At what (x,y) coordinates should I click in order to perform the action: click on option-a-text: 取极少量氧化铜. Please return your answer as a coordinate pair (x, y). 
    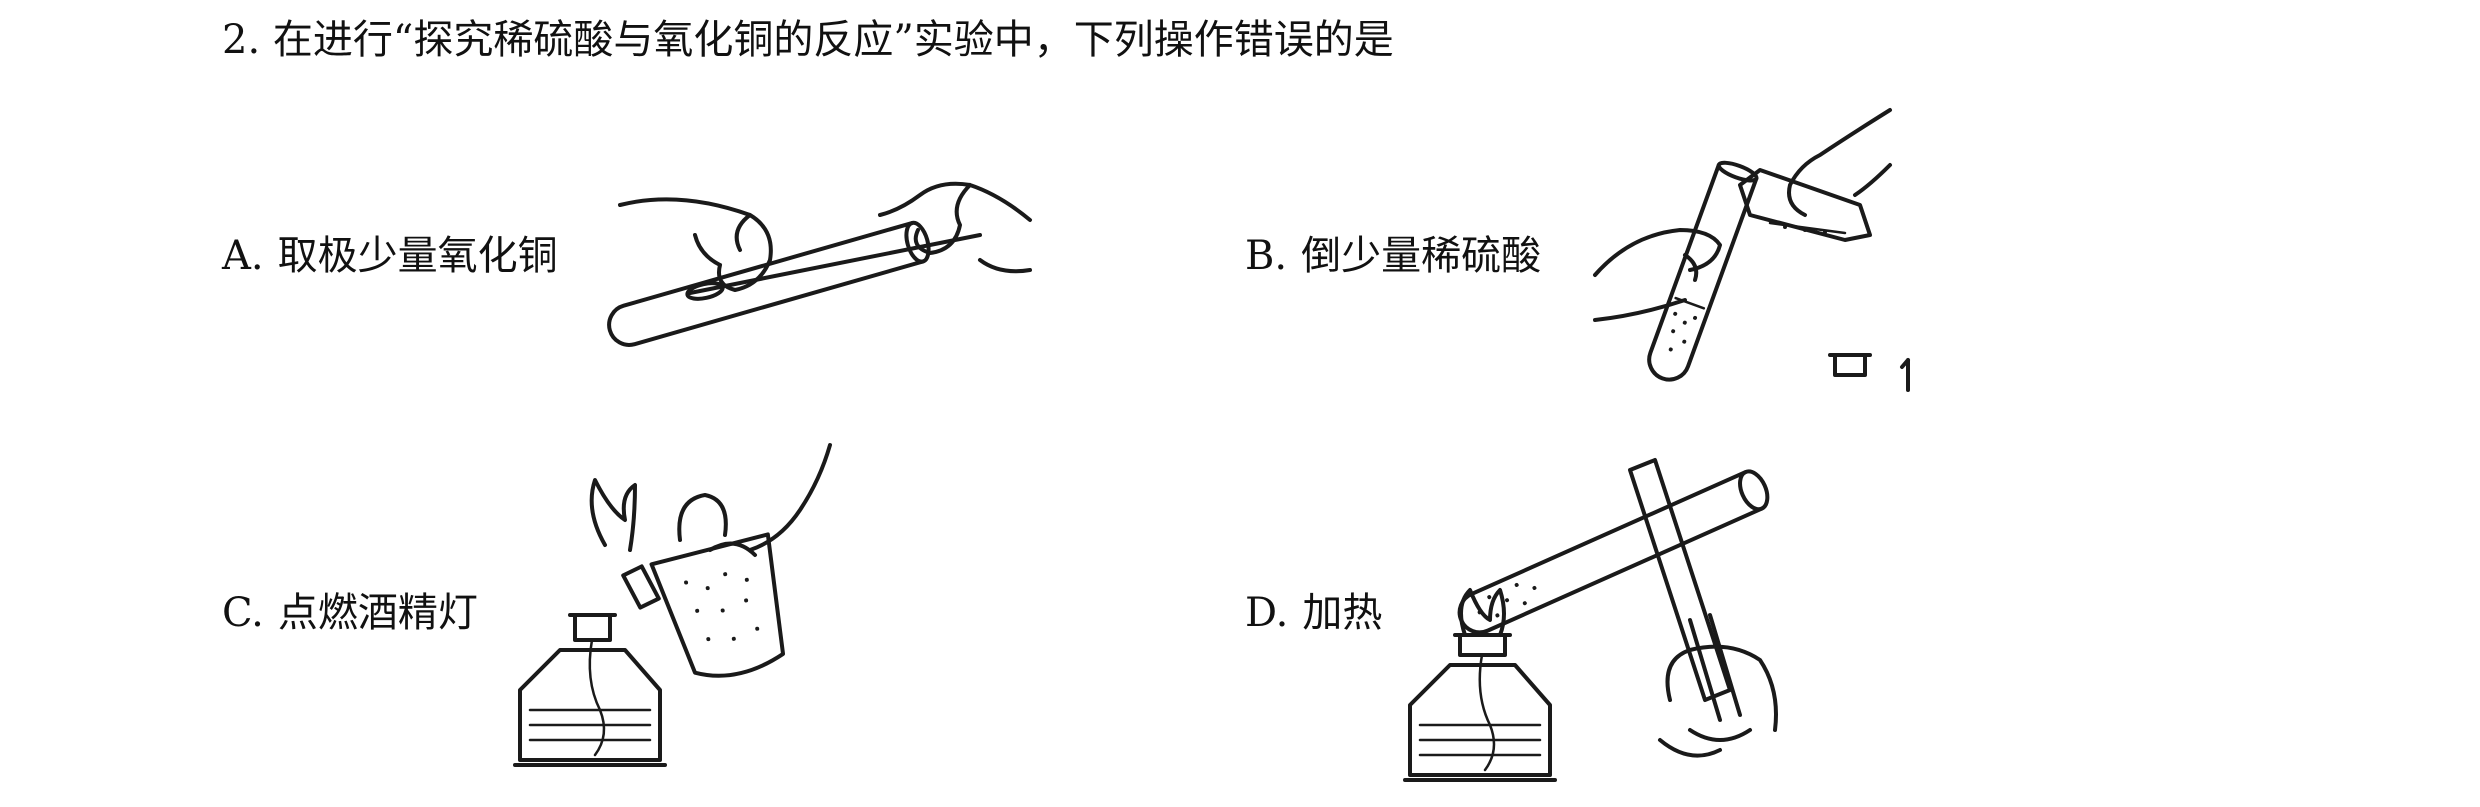
    Looking at the image, I should click on (417, 256).